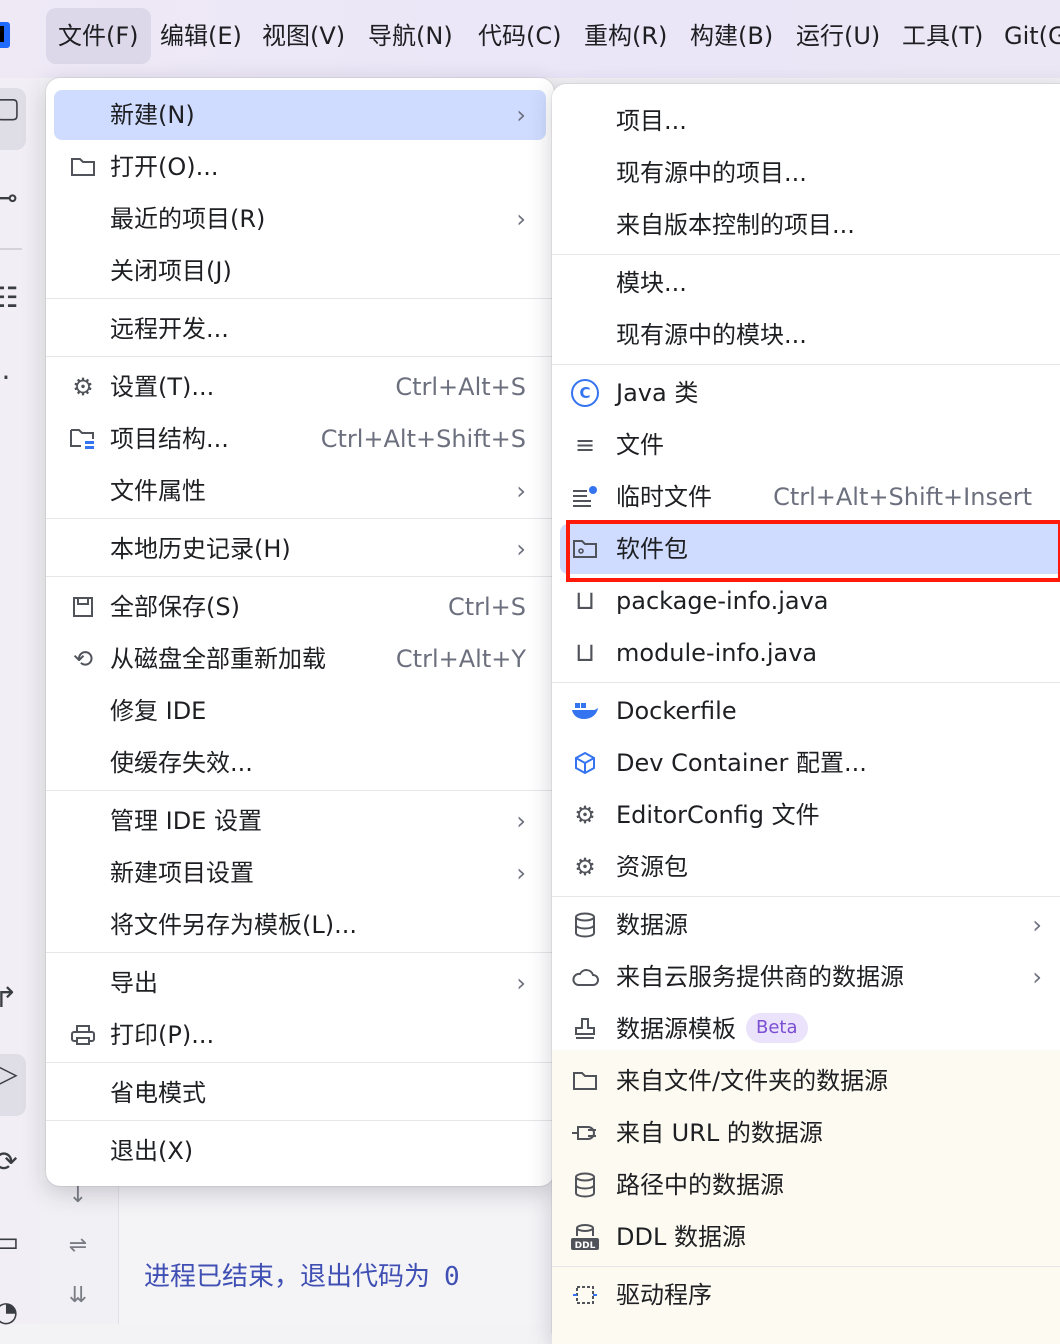 The width and height of the screenshot is (1060, 1344). What do you see at coordinates (171, 271) in the screenshot?
I see `menu-item-label: 关闭项目(J)` at bounding box center [171, 271].